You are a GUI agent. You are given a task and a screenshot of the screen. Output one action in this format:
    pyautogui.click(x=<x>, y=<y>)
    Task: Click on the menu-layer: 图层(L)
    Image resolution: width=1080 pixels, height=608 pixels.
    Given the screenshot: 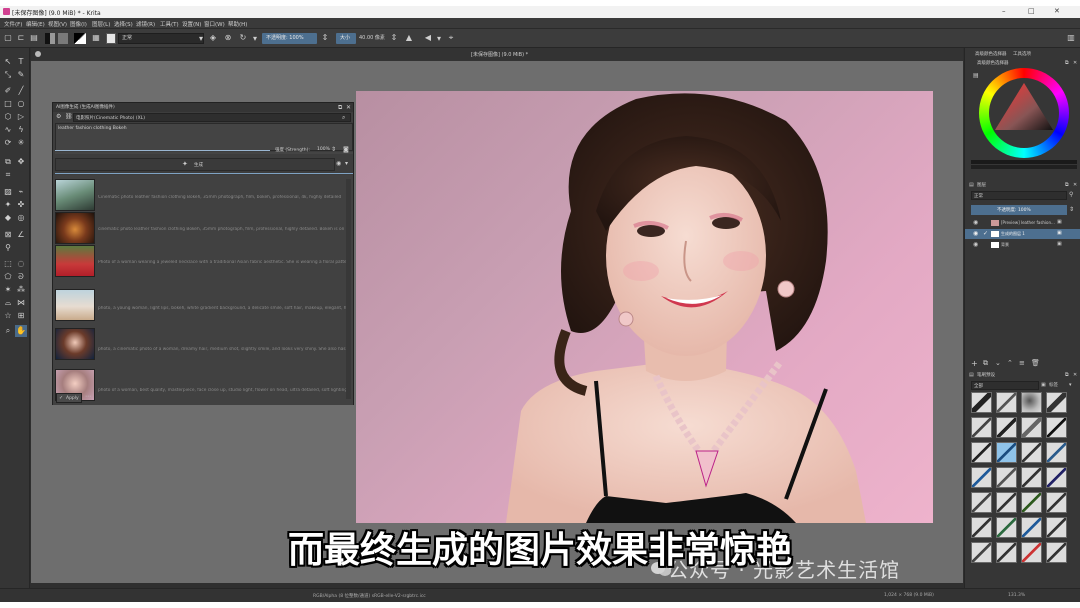 What is the action you would take?
    pyautogui.click(x=101, y=24)
    